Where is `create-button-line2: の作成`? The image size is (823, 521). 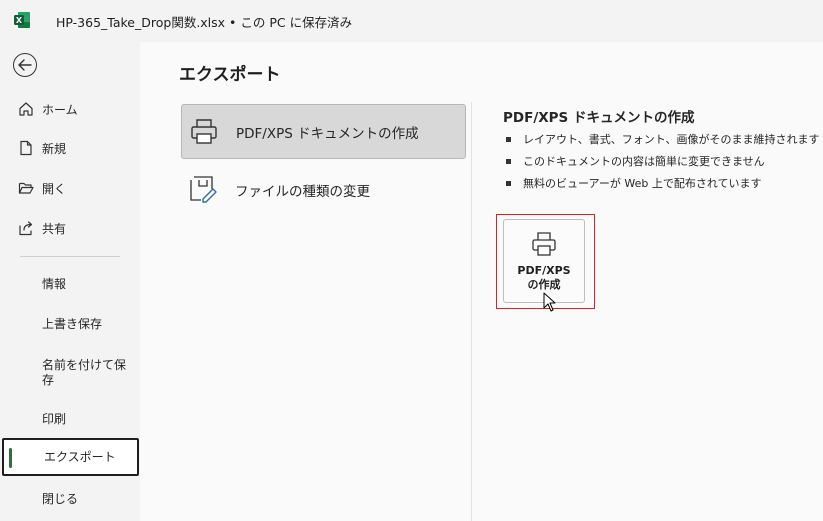 create-button-line2: の作成 is located at coordinates (544, 284).